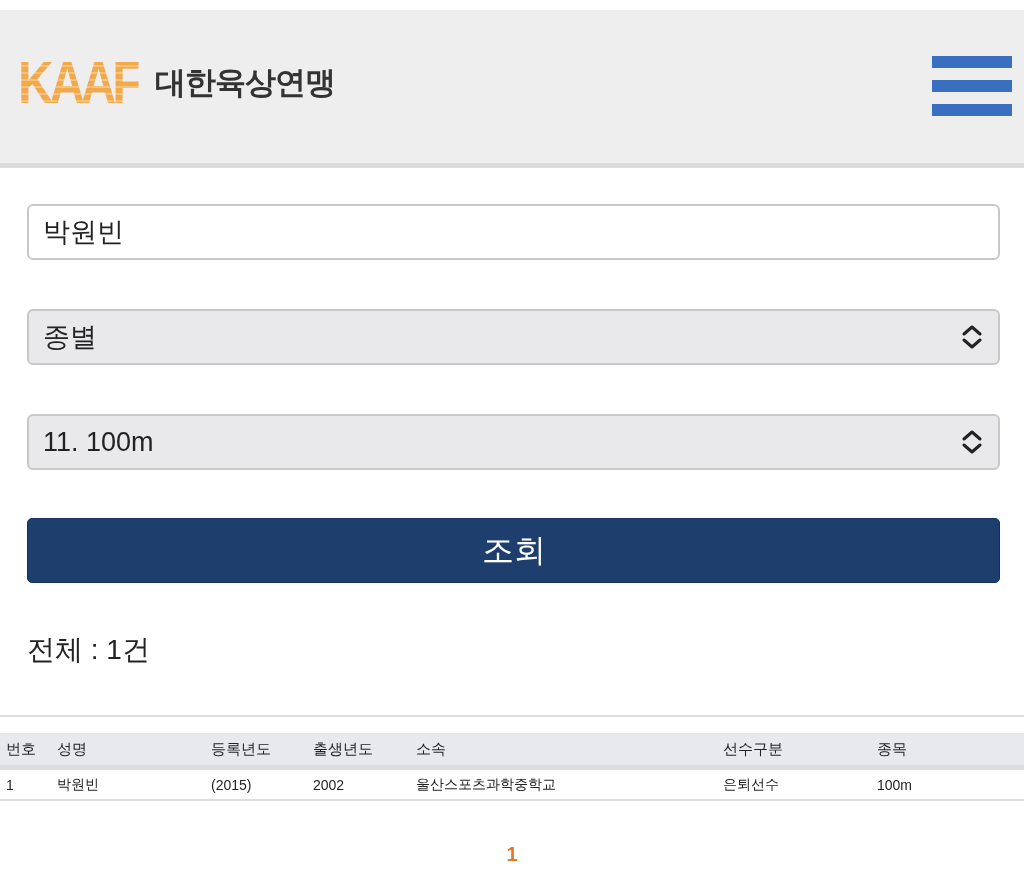 This screenshot has height=890, width=1024. Describe the element at coordinates (343, 749) in the screenshot. I see `column-header: 출생년도` at that location.